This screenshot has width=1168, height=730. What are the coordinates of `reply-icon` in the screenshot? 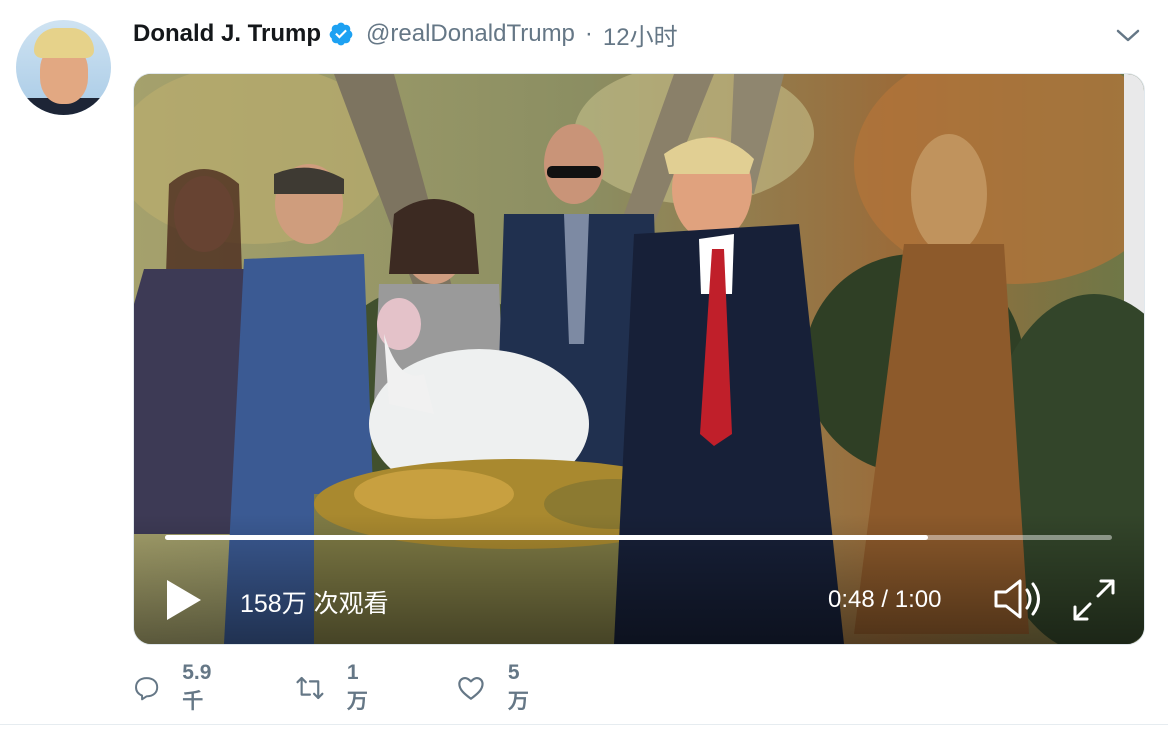 It's located at (147, 689).